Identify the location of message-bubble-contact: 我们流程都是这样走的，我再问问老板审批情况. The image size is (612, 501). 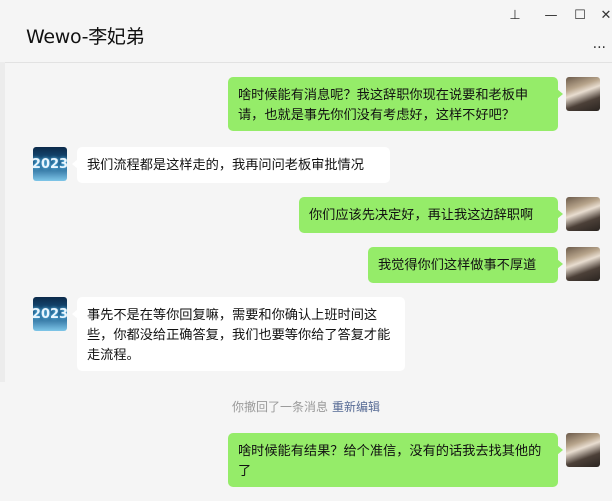
(231, 165).